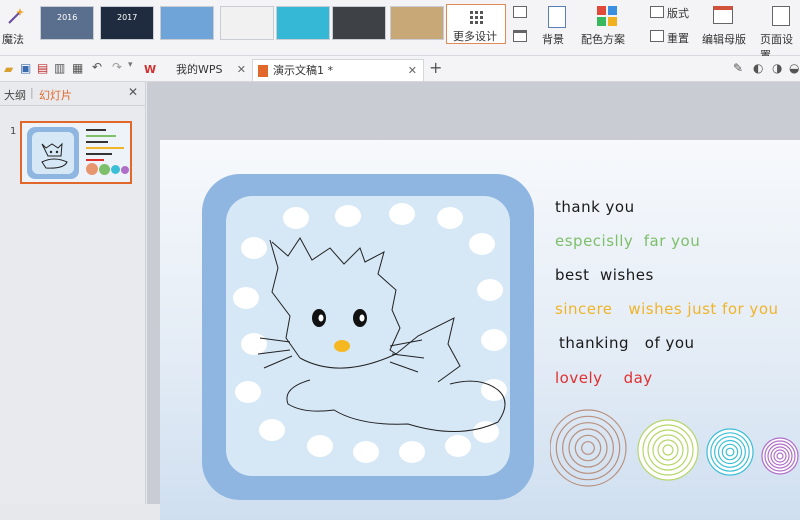 The height and width of the screenshot is (520, 800). I want to click on slide-thumbnail, so click(76, 152).